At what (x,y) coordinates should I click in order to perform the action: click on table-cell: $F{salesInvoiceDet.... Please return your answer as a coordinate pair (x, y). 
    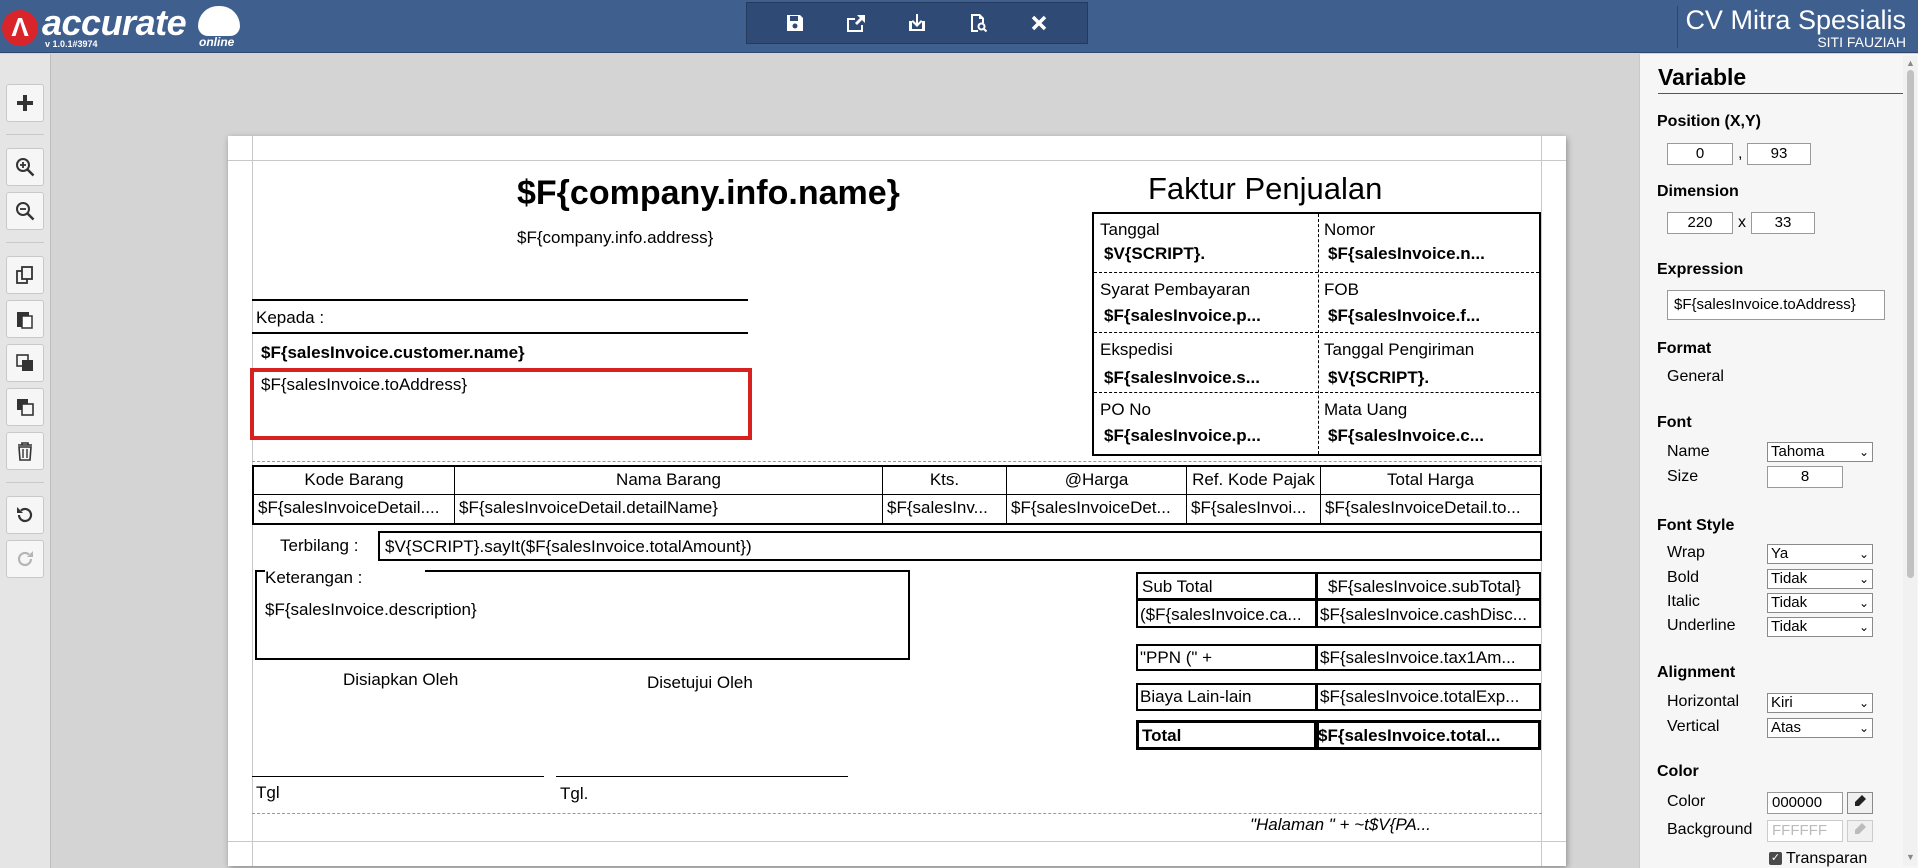
    Looking at the image, I should click on (1097, 508).